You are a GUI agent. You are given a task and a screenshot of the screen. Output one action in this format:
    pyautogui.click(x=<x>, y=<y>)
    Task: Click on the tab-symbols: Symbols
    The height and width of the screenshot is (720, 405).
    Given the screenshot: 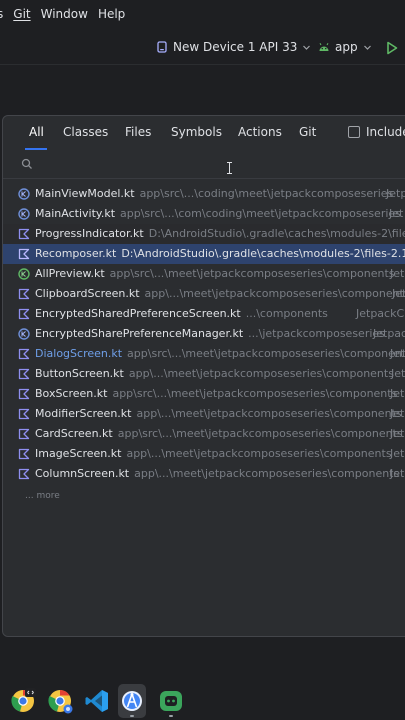 What is the action you would take?
    pyautogui.click(x=196, y=132)
    